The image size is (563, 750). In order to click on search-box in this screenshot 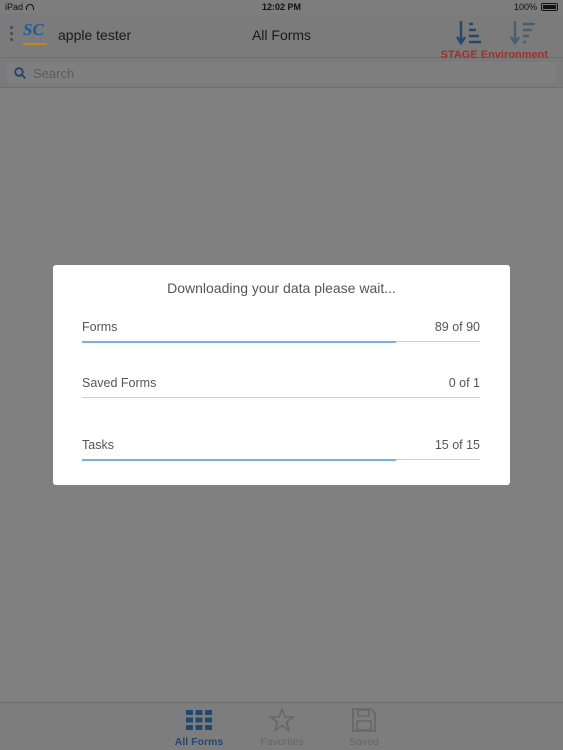, I will do `click(281, 72)`.